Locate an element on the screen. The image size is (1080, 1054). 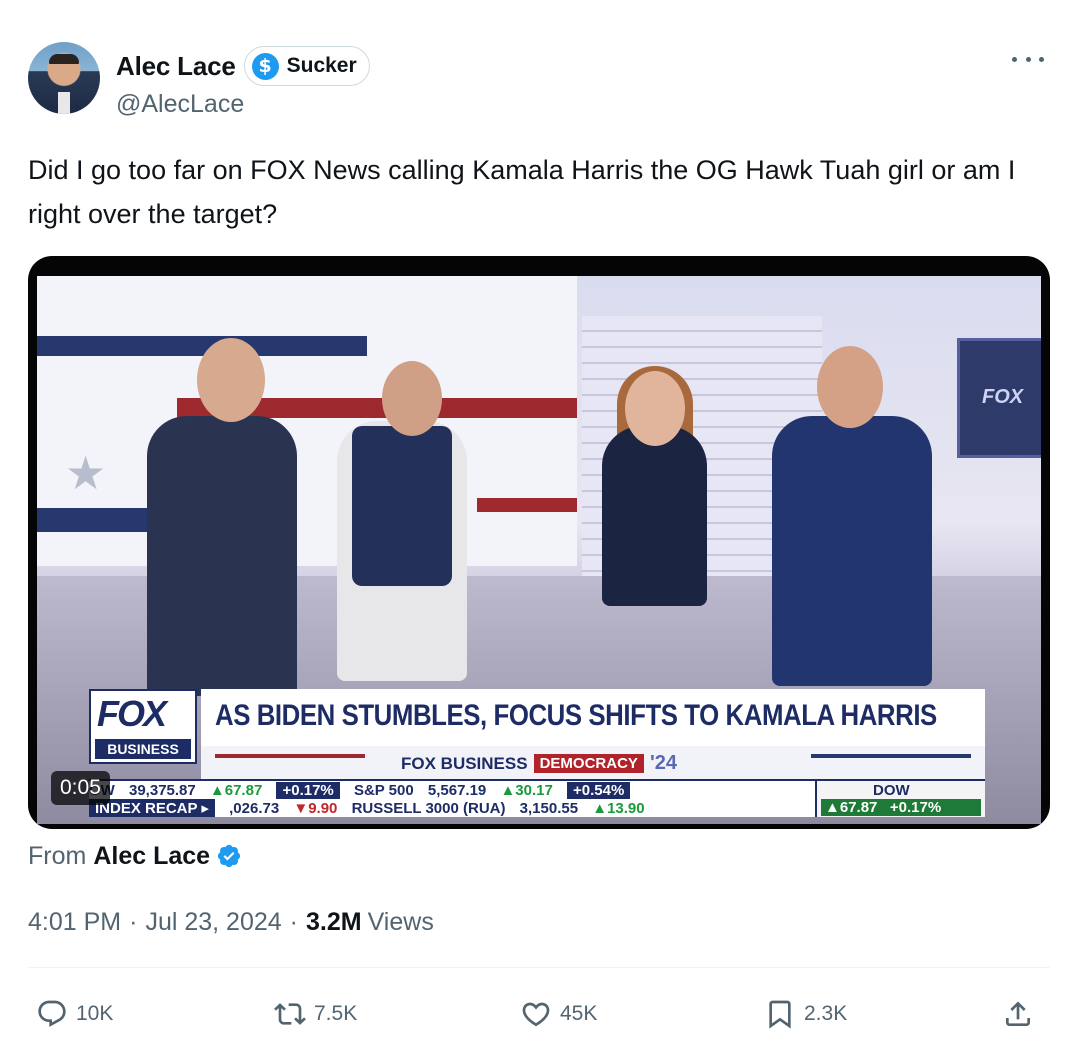
bookmark-button: 2.3K is located at coordinates (805, 1014).